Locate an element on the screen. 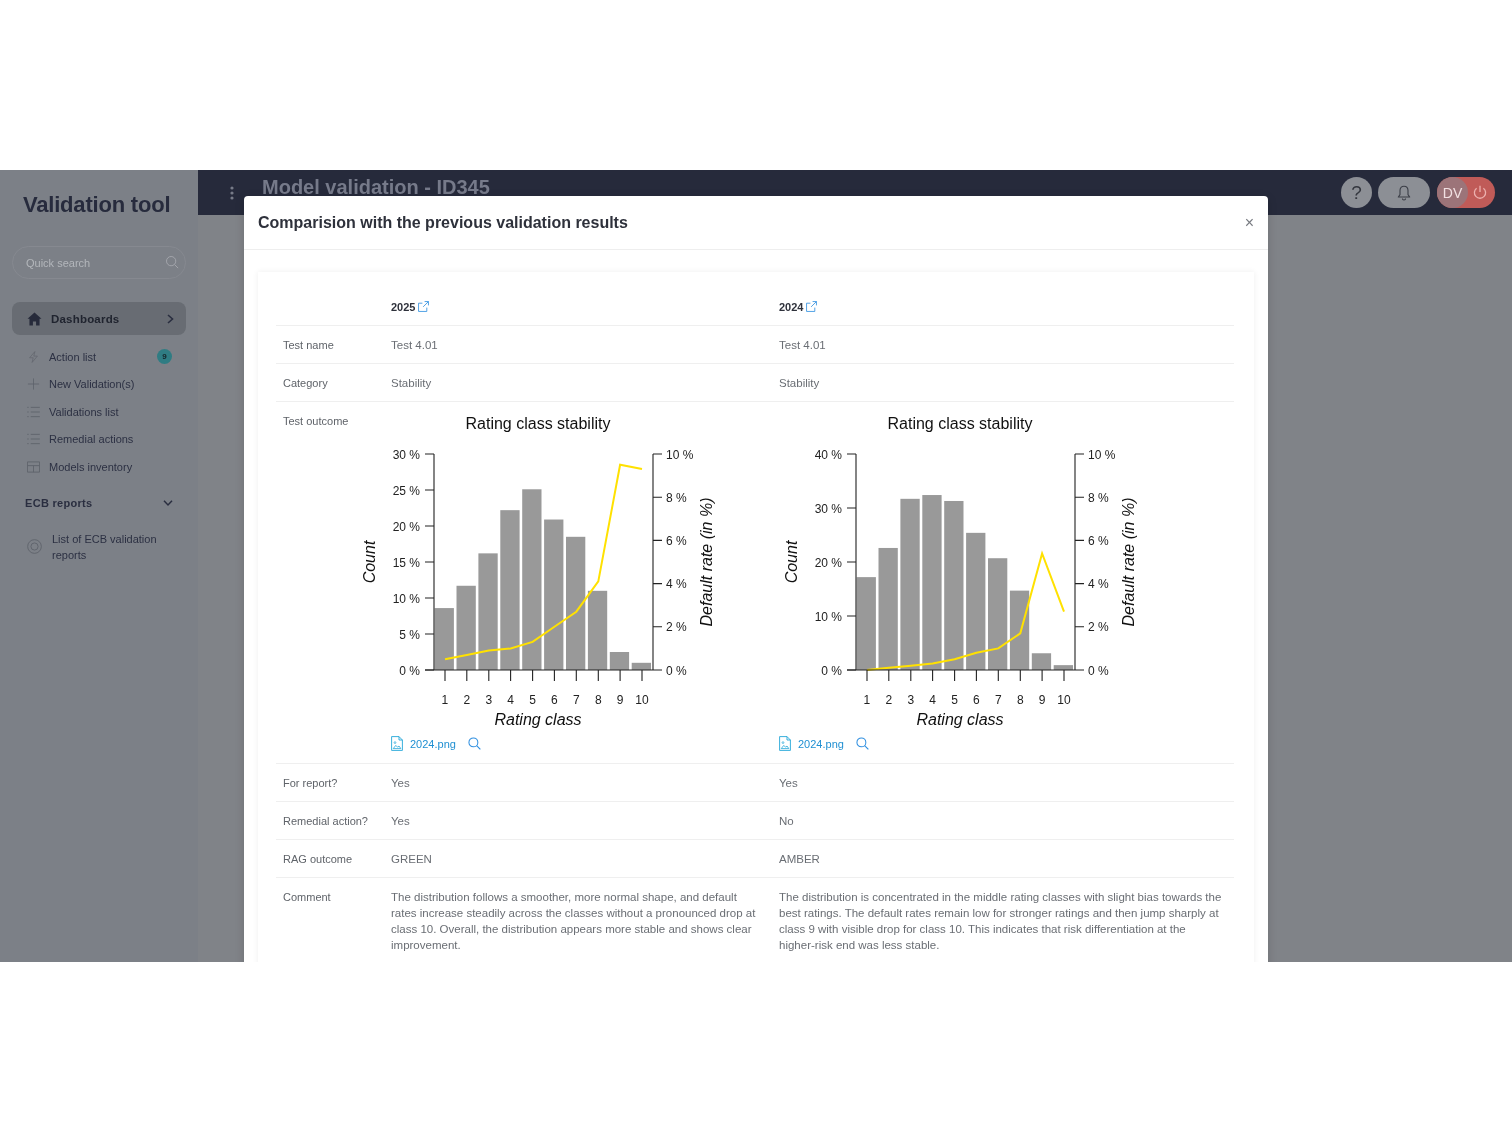  count-badge: 9 is located at coordinates (164, 357).